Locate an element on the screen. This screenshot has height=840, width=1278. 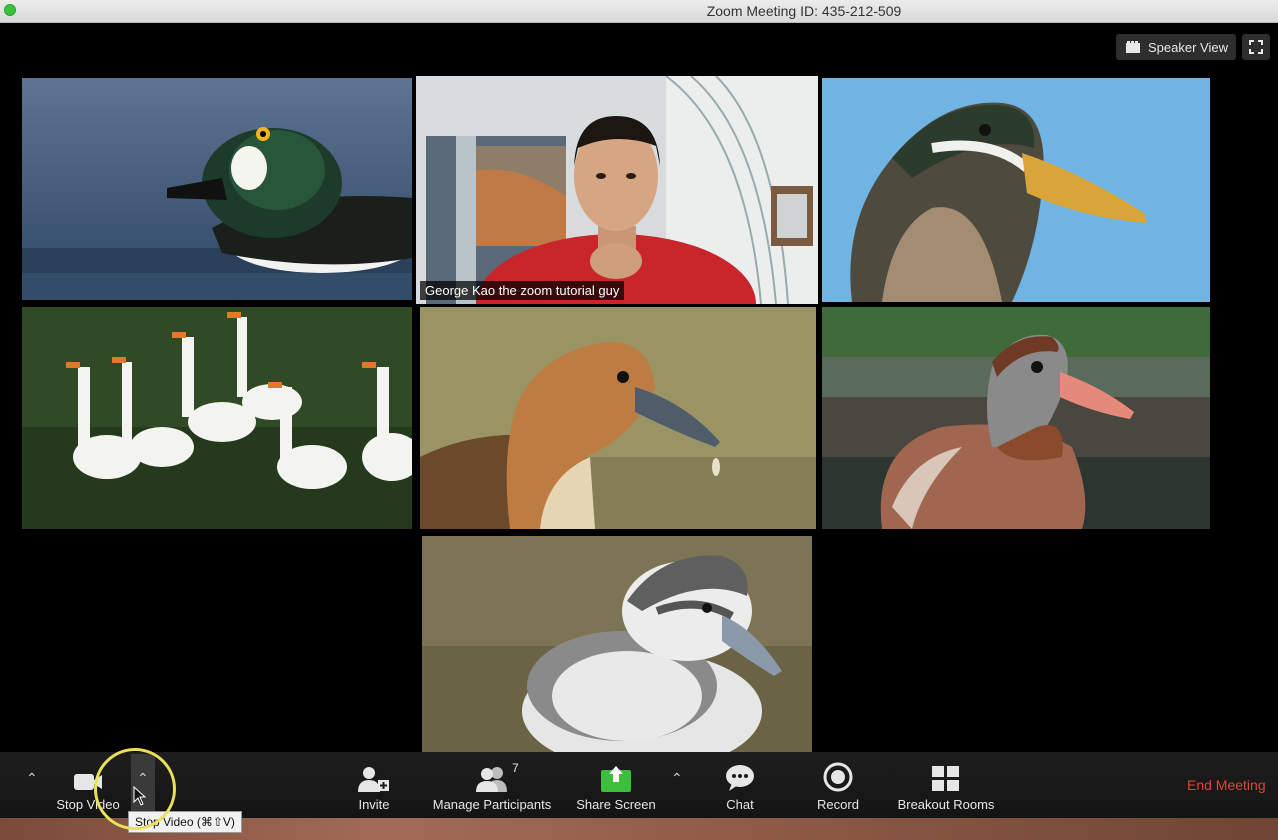
goldeneye-duck-image is located at coordinates (217, 189).